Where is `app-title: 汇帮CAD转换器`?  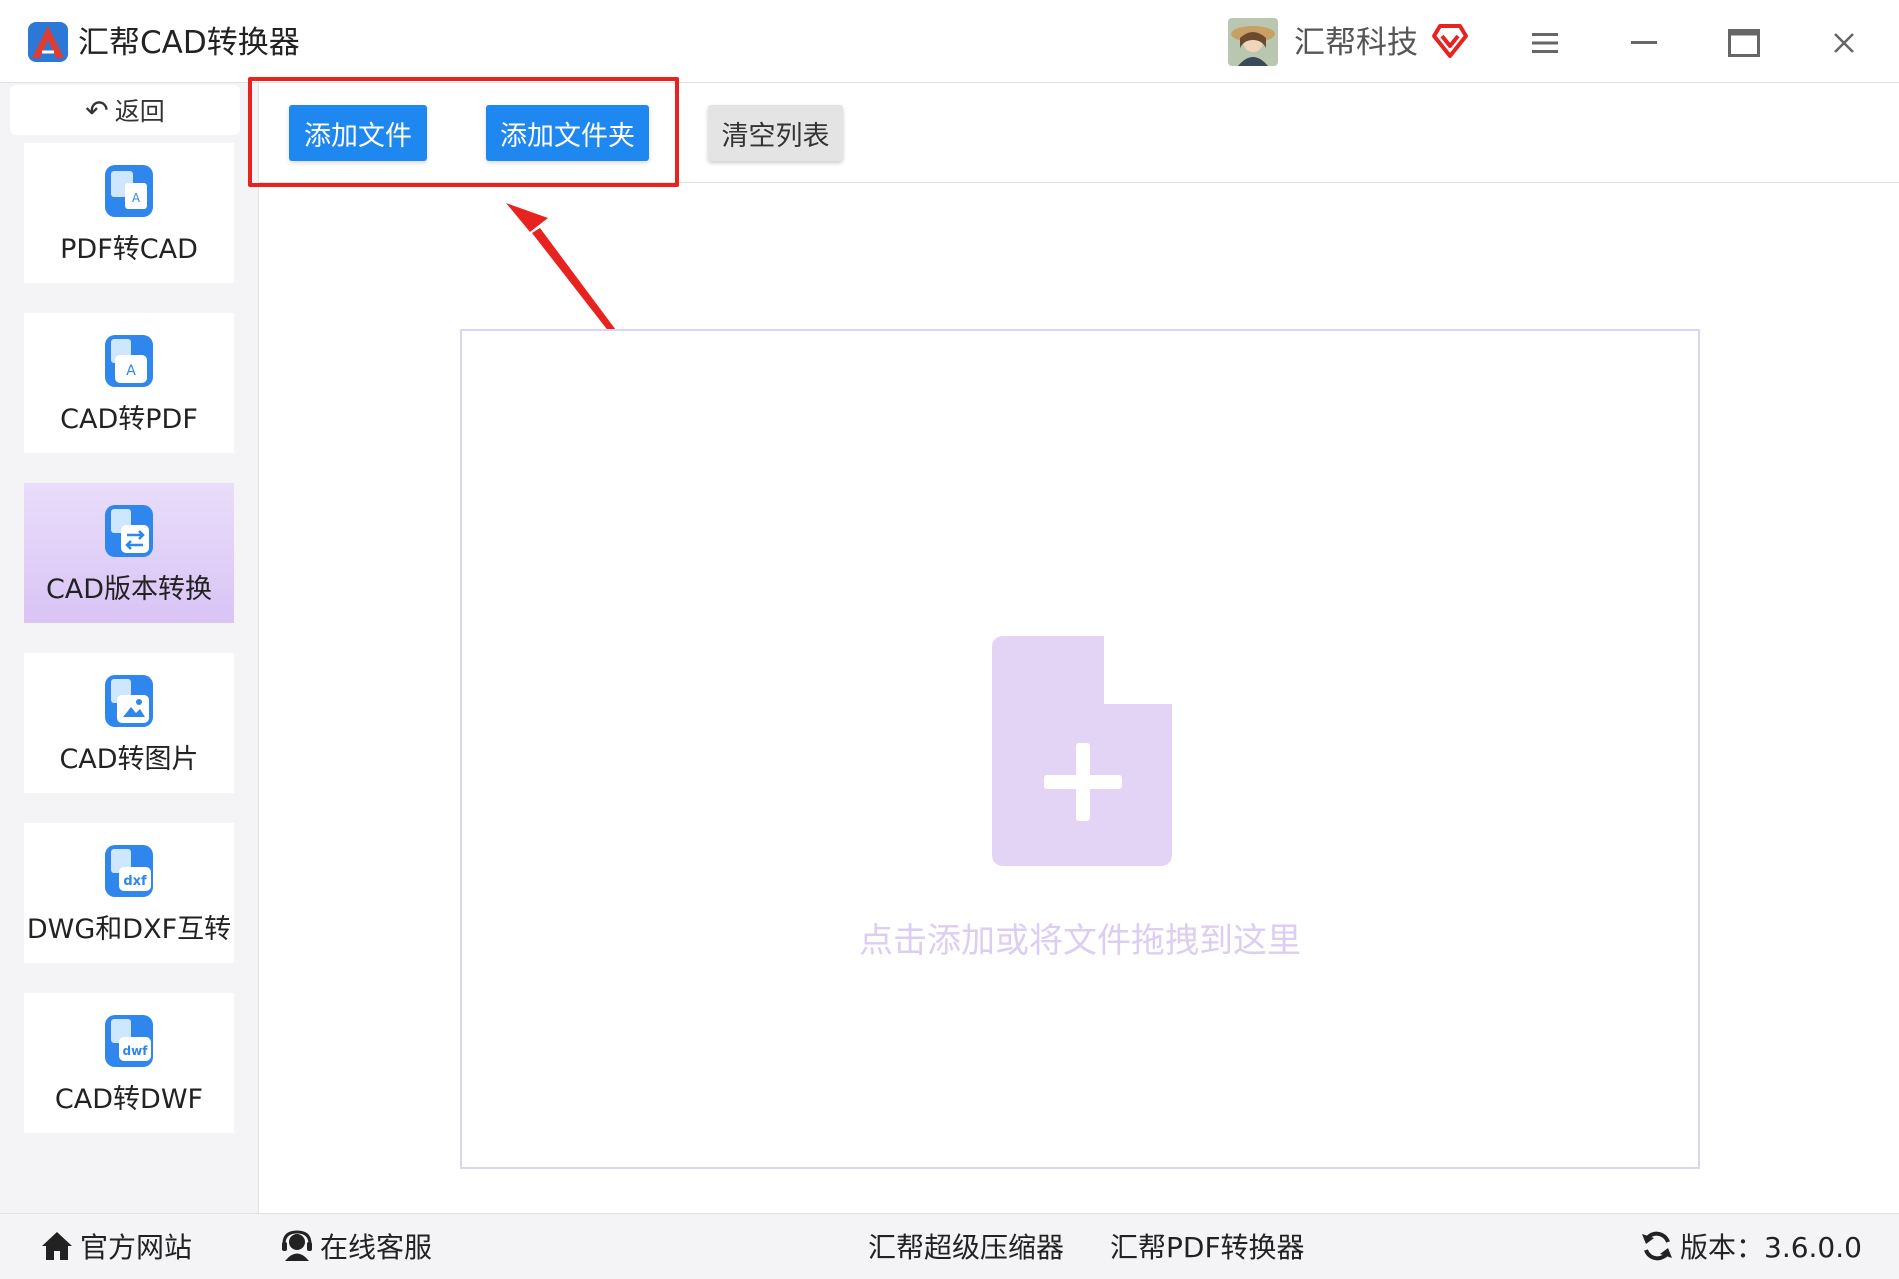 app-title: 汇帮CAD转换器 is located at coordinates (189, 43).